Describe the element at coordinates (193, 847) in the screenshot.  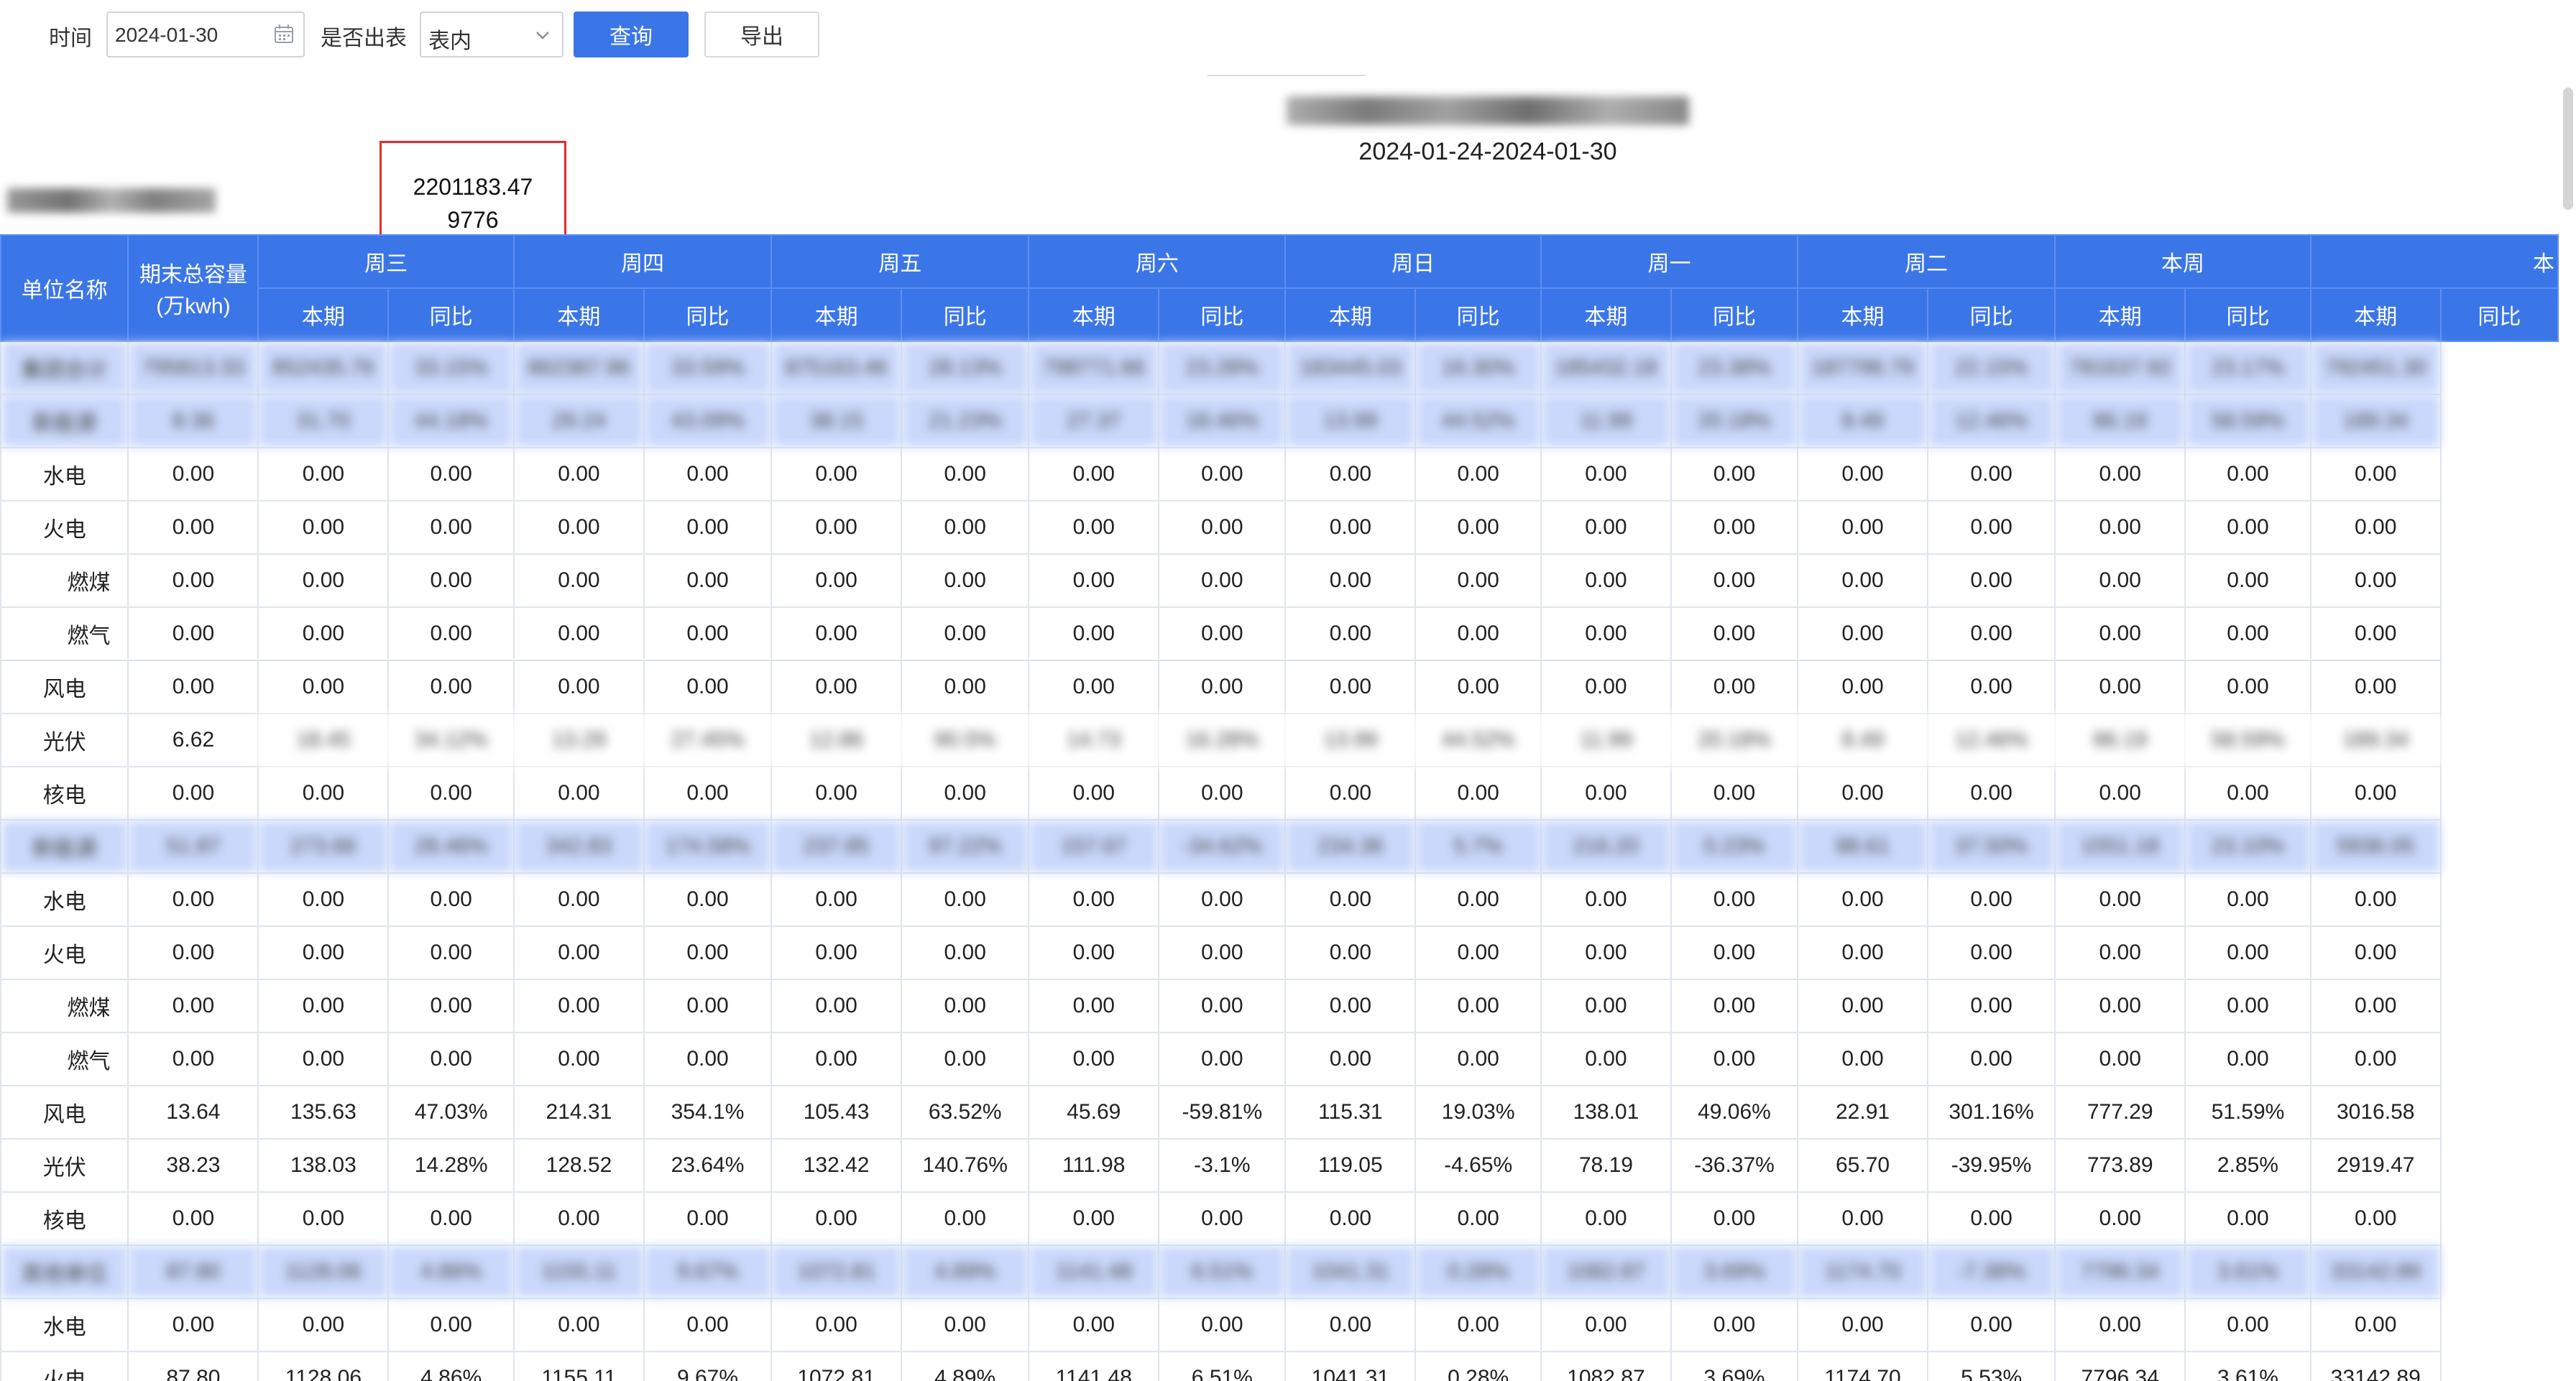
I see `table-cell: 51.87` at that location.